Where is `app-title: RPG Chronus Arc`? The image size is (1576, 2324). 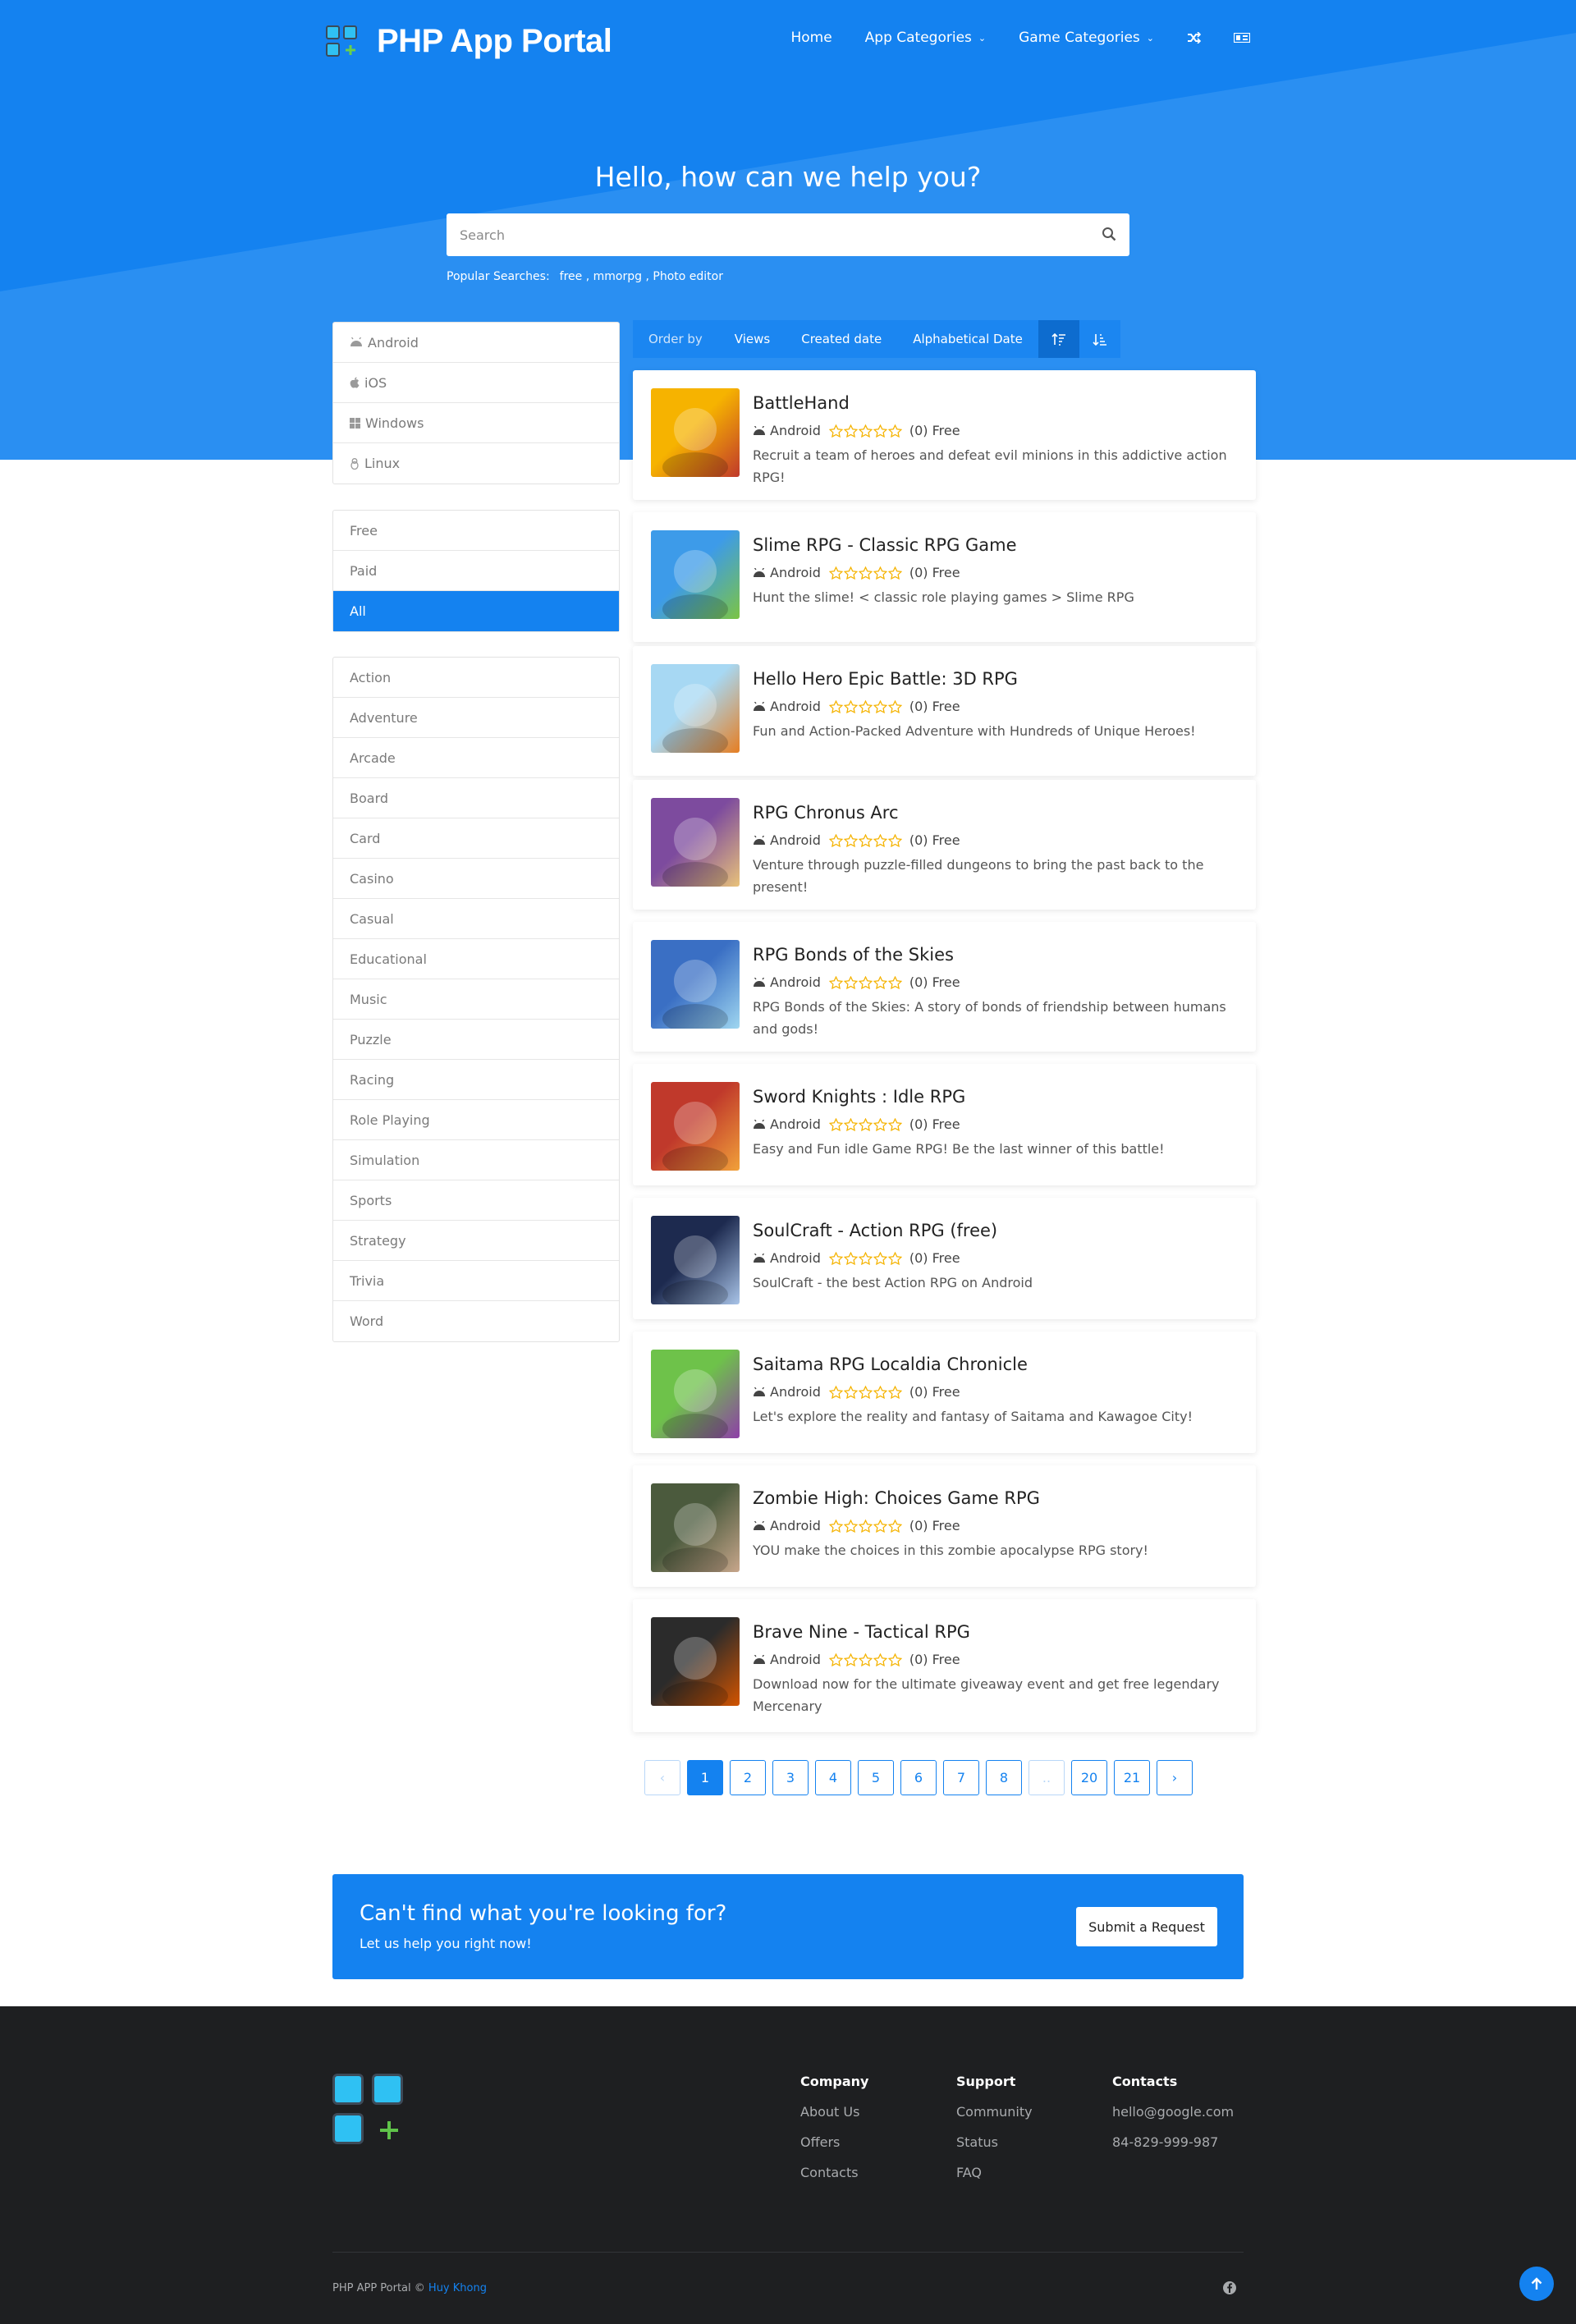
app-title: RPG Chronus Arc is located at coordinates (826, 813).